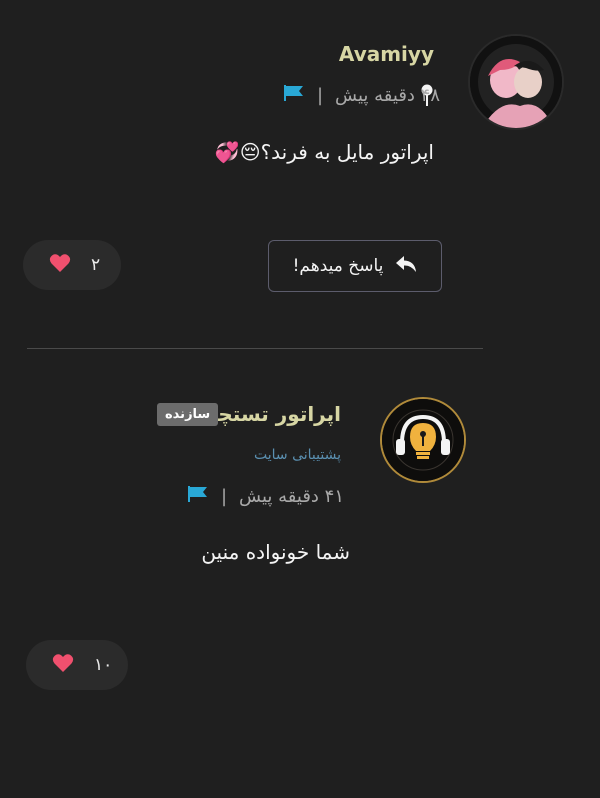 This screenshot has height=798, width=600. What do you see at coordinates (103, 665) in the screenshot?
I see `like-count: ۱۰` at bounding box center [103, 665].